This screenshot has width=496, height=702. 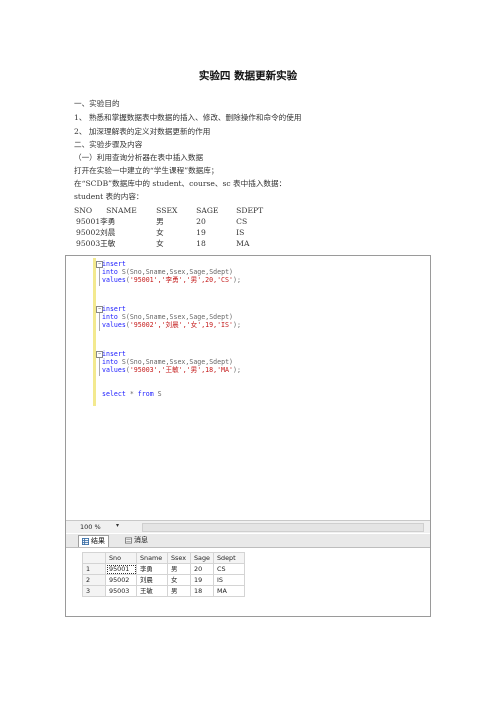 I want to click on subsection-heading: （一）利用查询分析器在表中插入数据, so click(x=139, y=157).